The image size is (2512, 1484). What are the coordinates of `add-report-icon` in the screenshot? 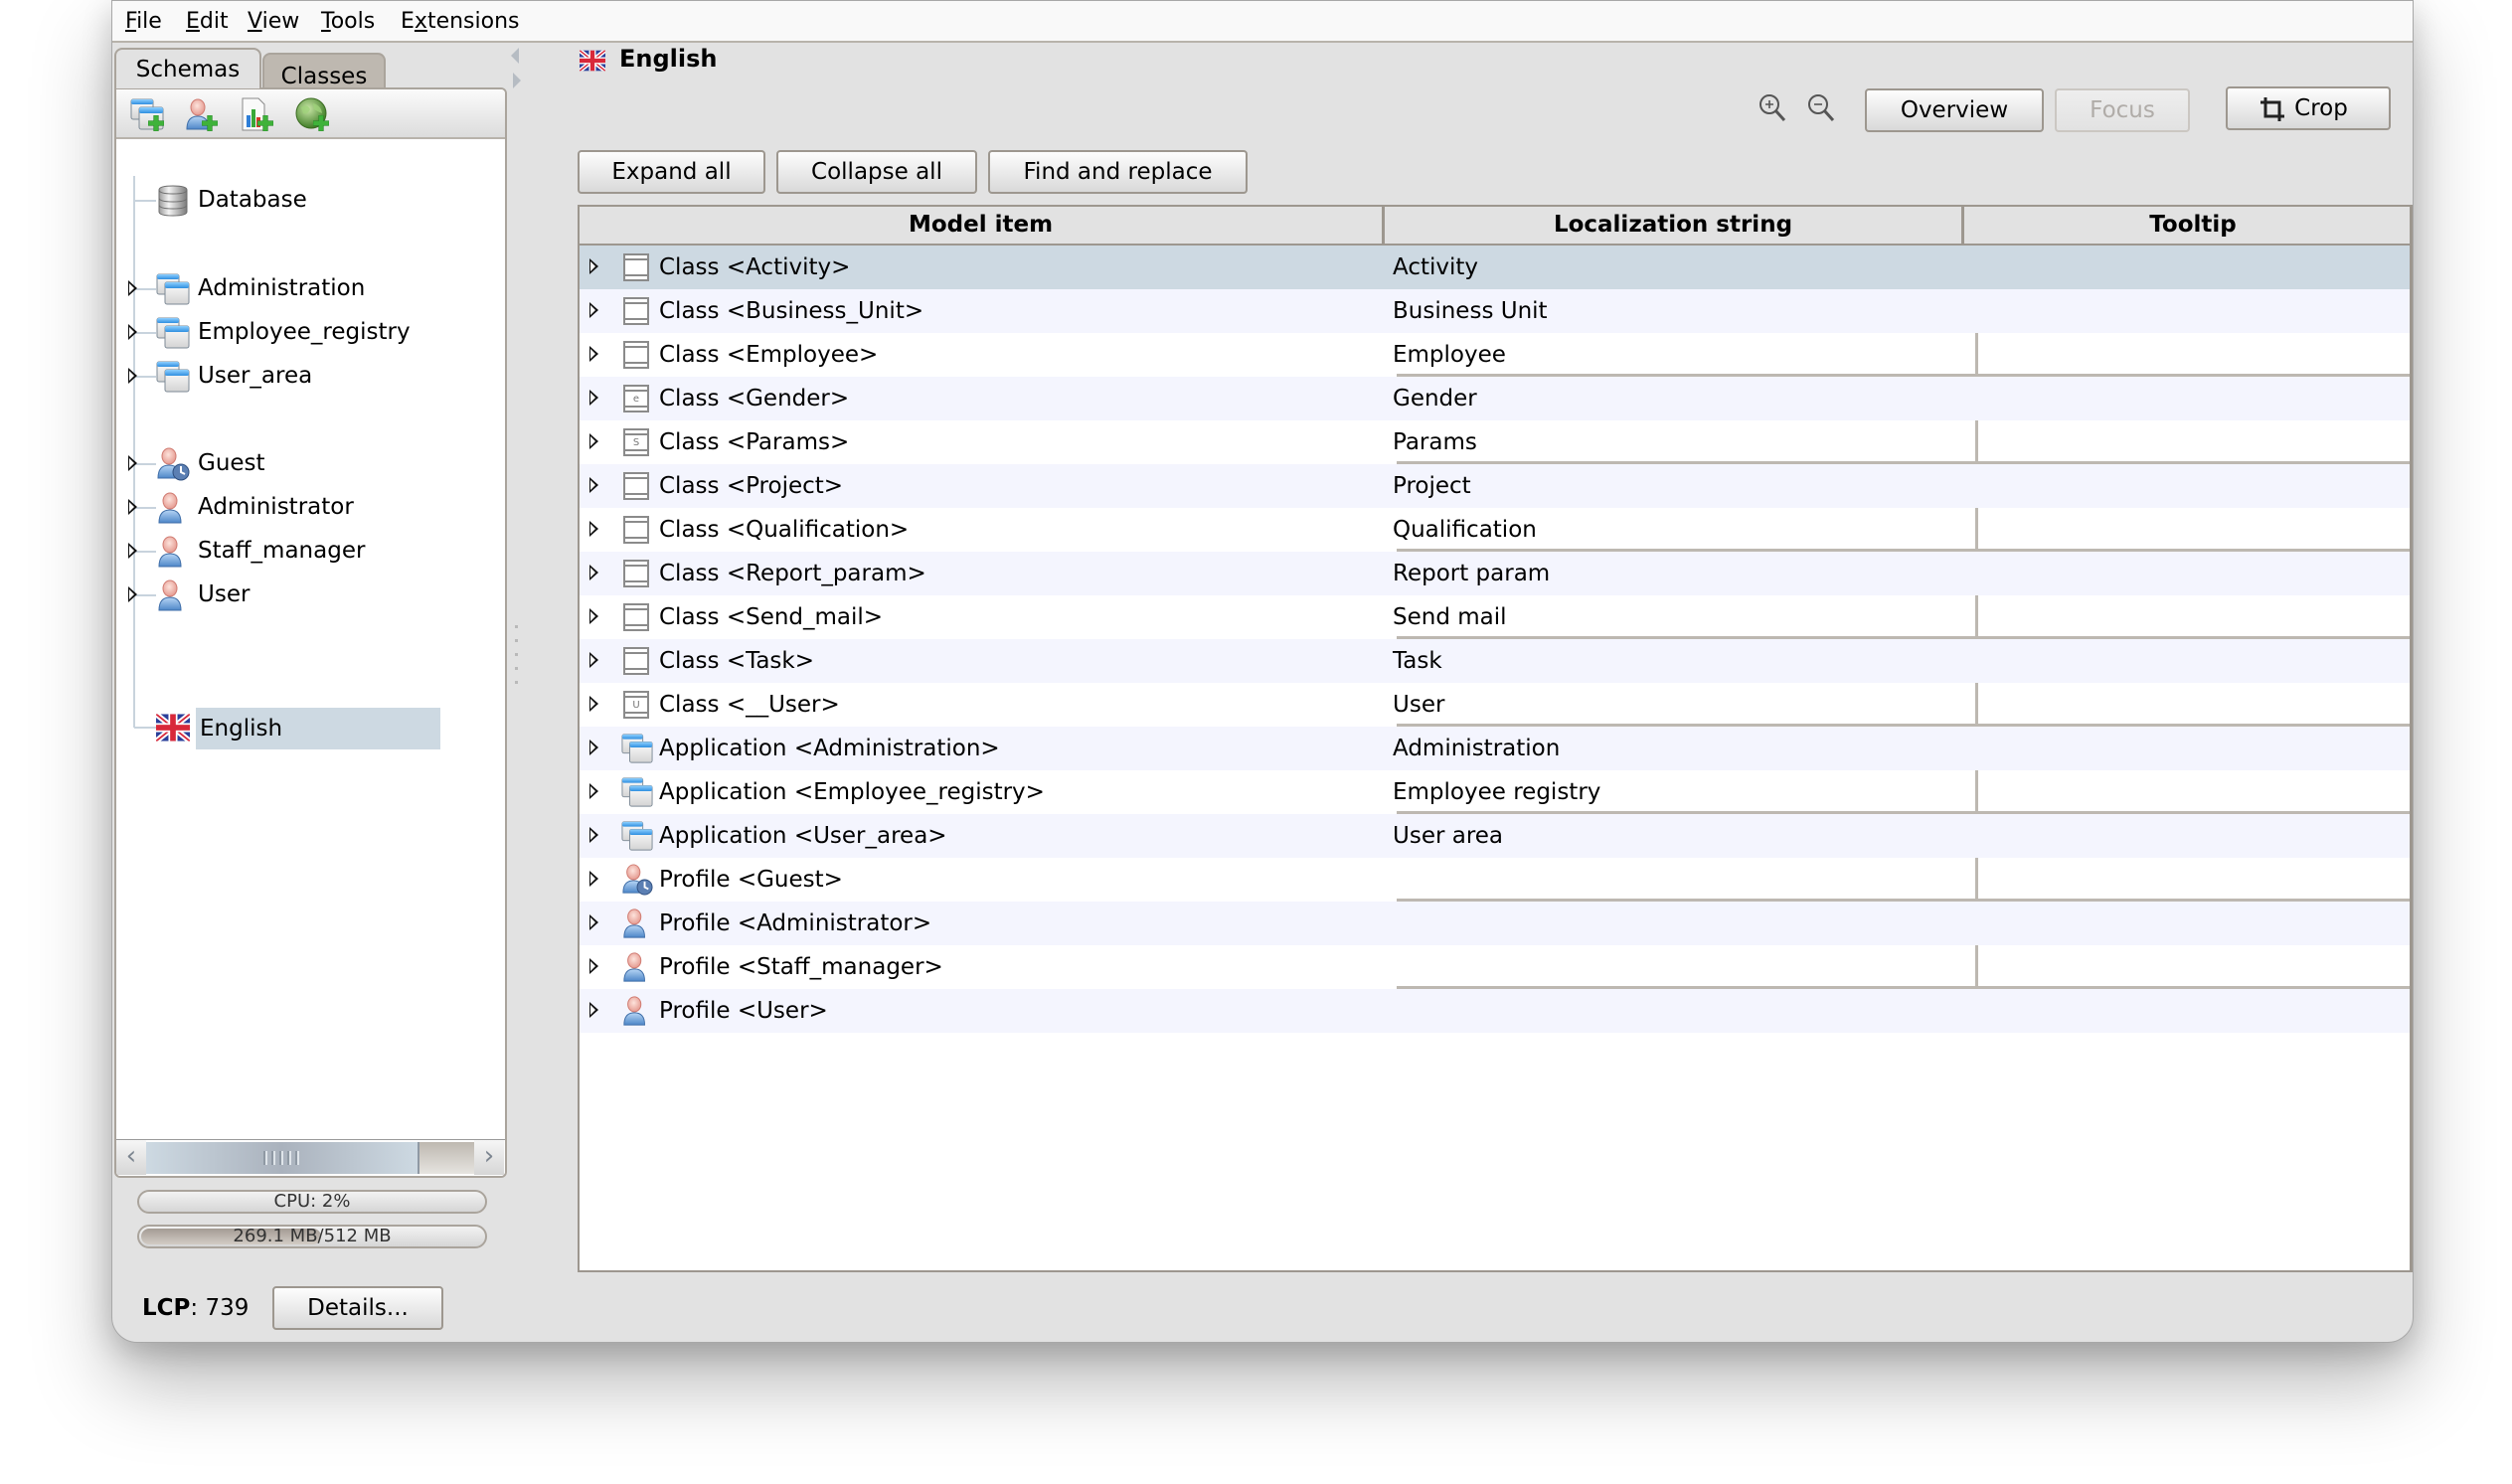 It's located at (256, 114).